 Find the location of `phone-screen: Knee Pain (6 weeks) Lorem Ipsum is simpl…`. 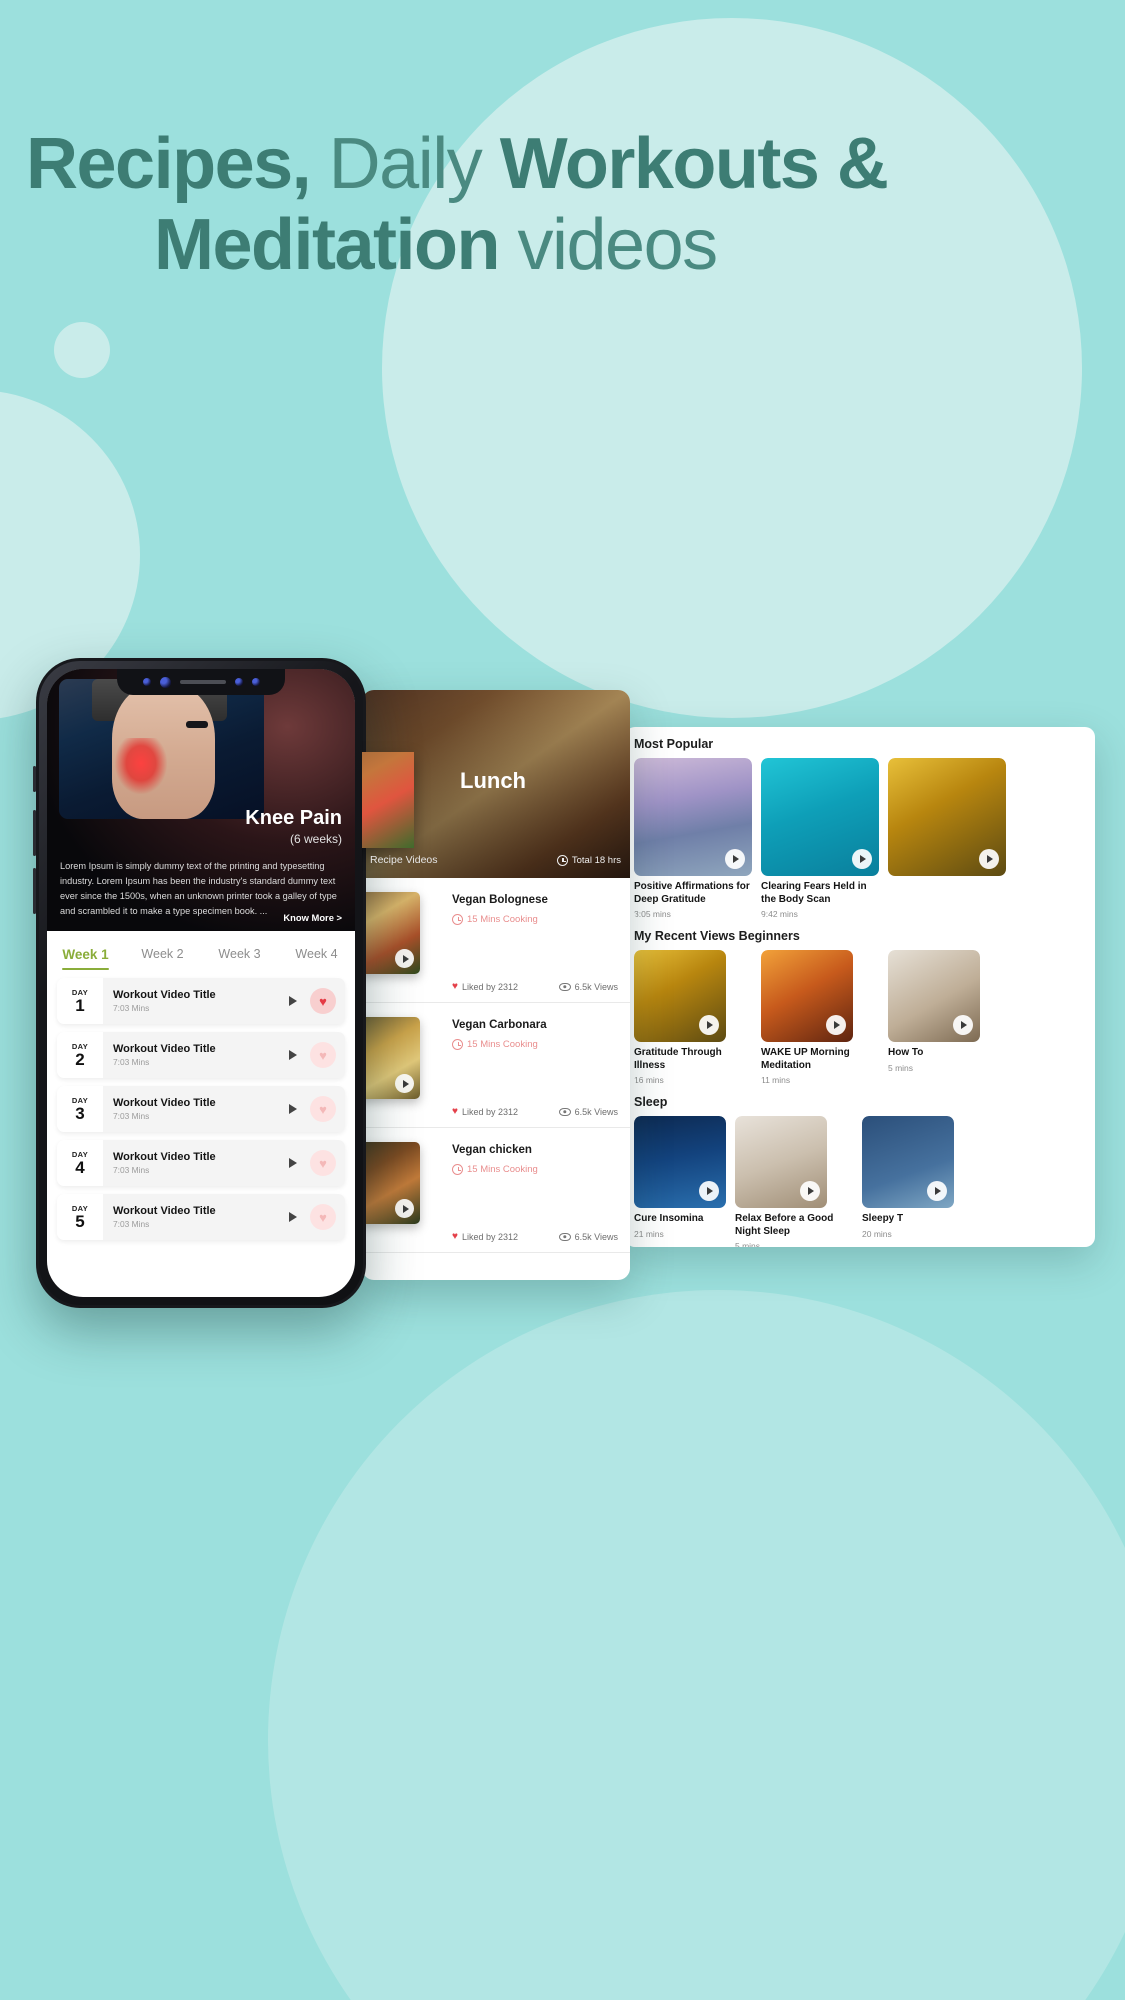

phone-screen: Knee Pain (6 weeks) Lorem Ipsum is simpl… is located at coordinates (201, 983).